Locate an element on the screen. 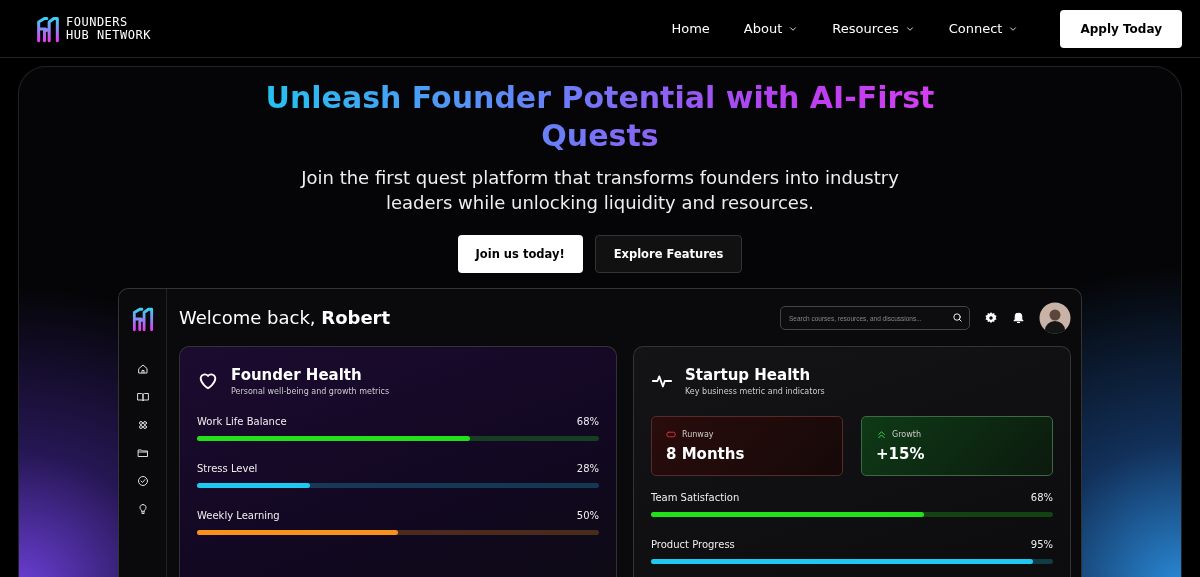  card-subtitle: Key business metric and indicators is located at coordinates (755, 391).